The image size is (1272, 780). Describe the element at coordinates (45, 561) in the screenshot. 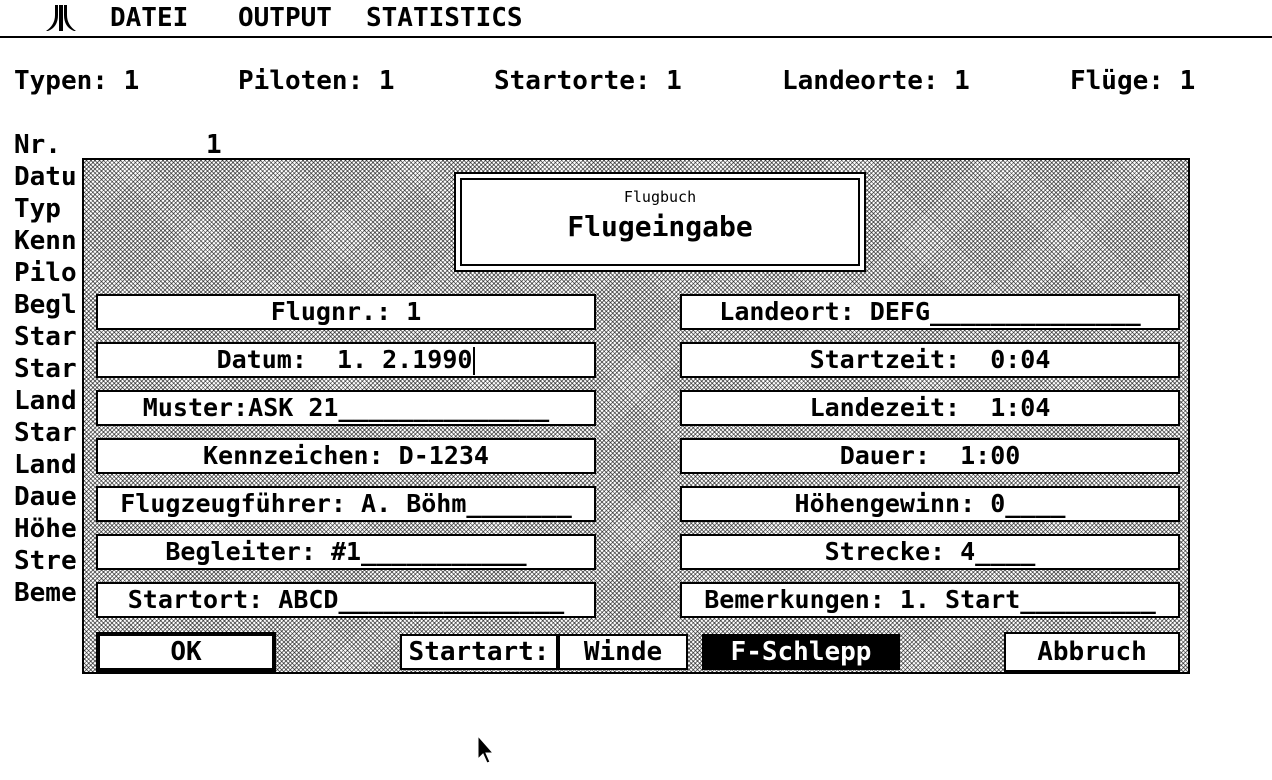

I see `record-label: Stre` at that location.